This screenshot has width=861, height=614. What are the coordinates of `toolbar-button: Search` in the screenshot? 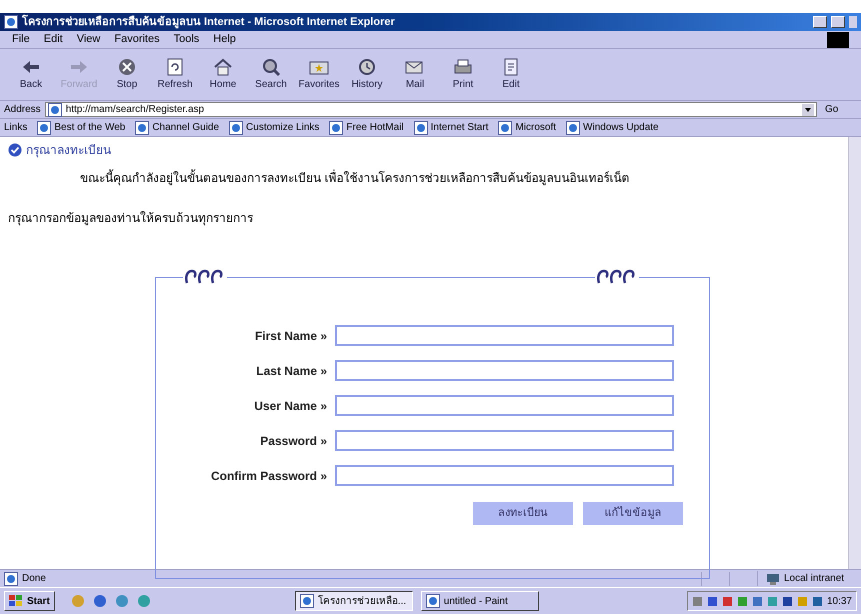 It's located at (271, 74).